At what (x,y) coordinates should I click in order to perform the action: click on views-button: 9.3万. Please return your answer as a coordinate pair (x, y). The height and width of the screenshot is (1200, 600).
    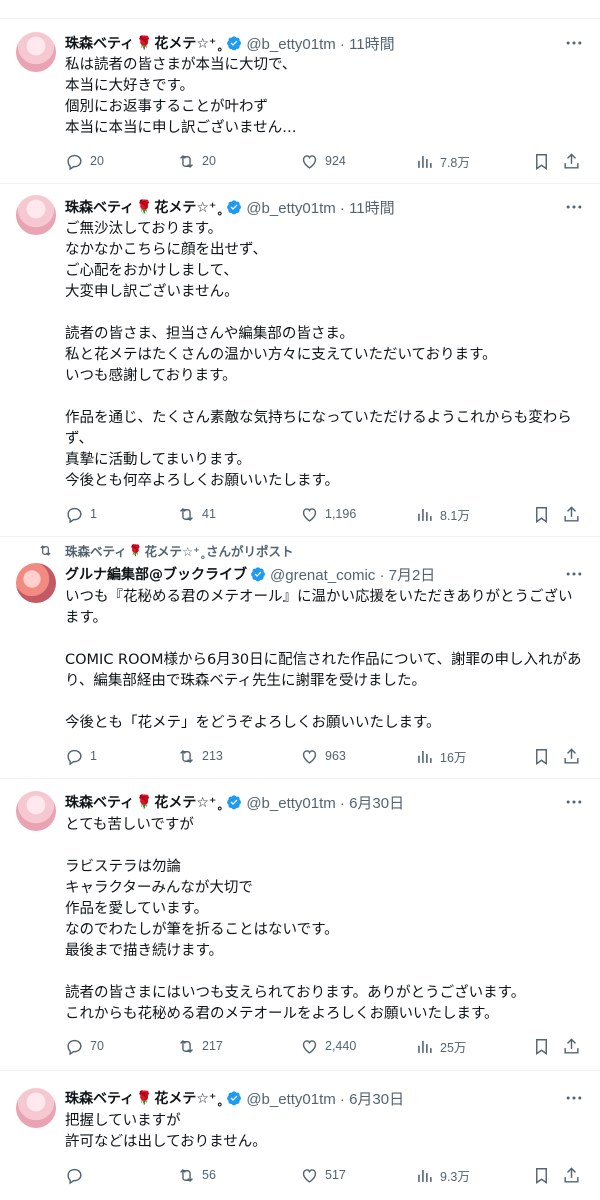
    Looking at the image, I should click on (442, 1175).